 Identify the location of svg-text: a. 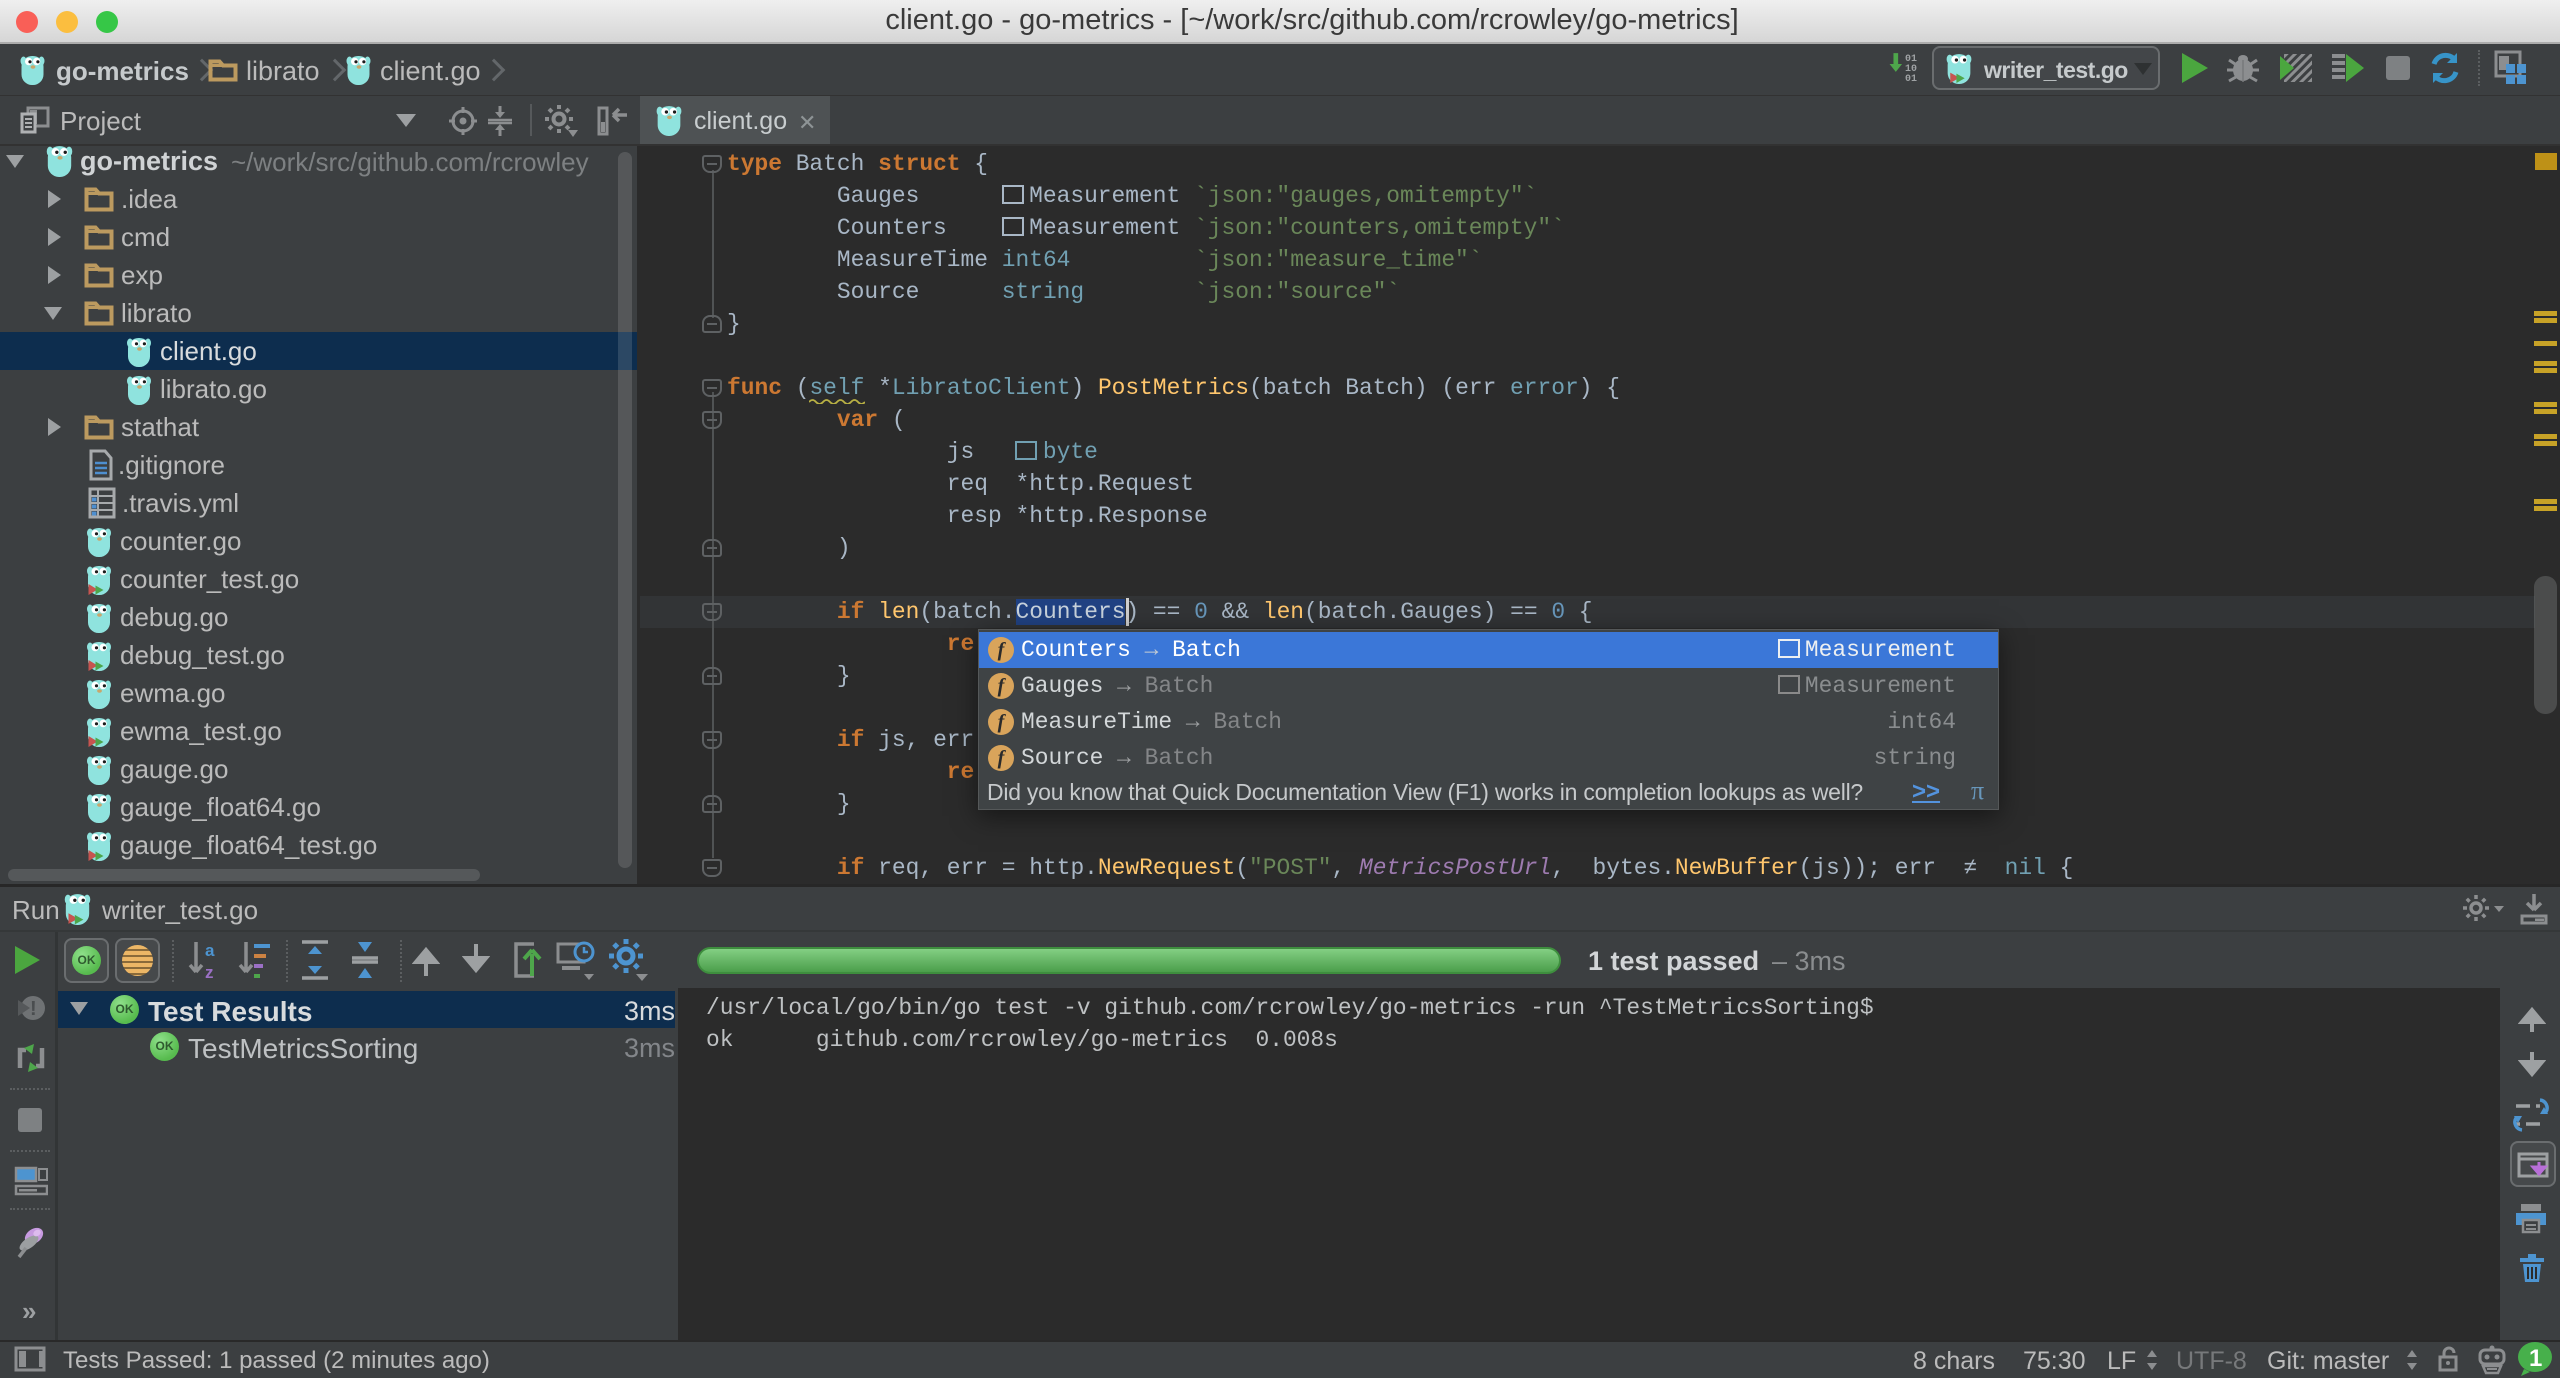
(210, 950).